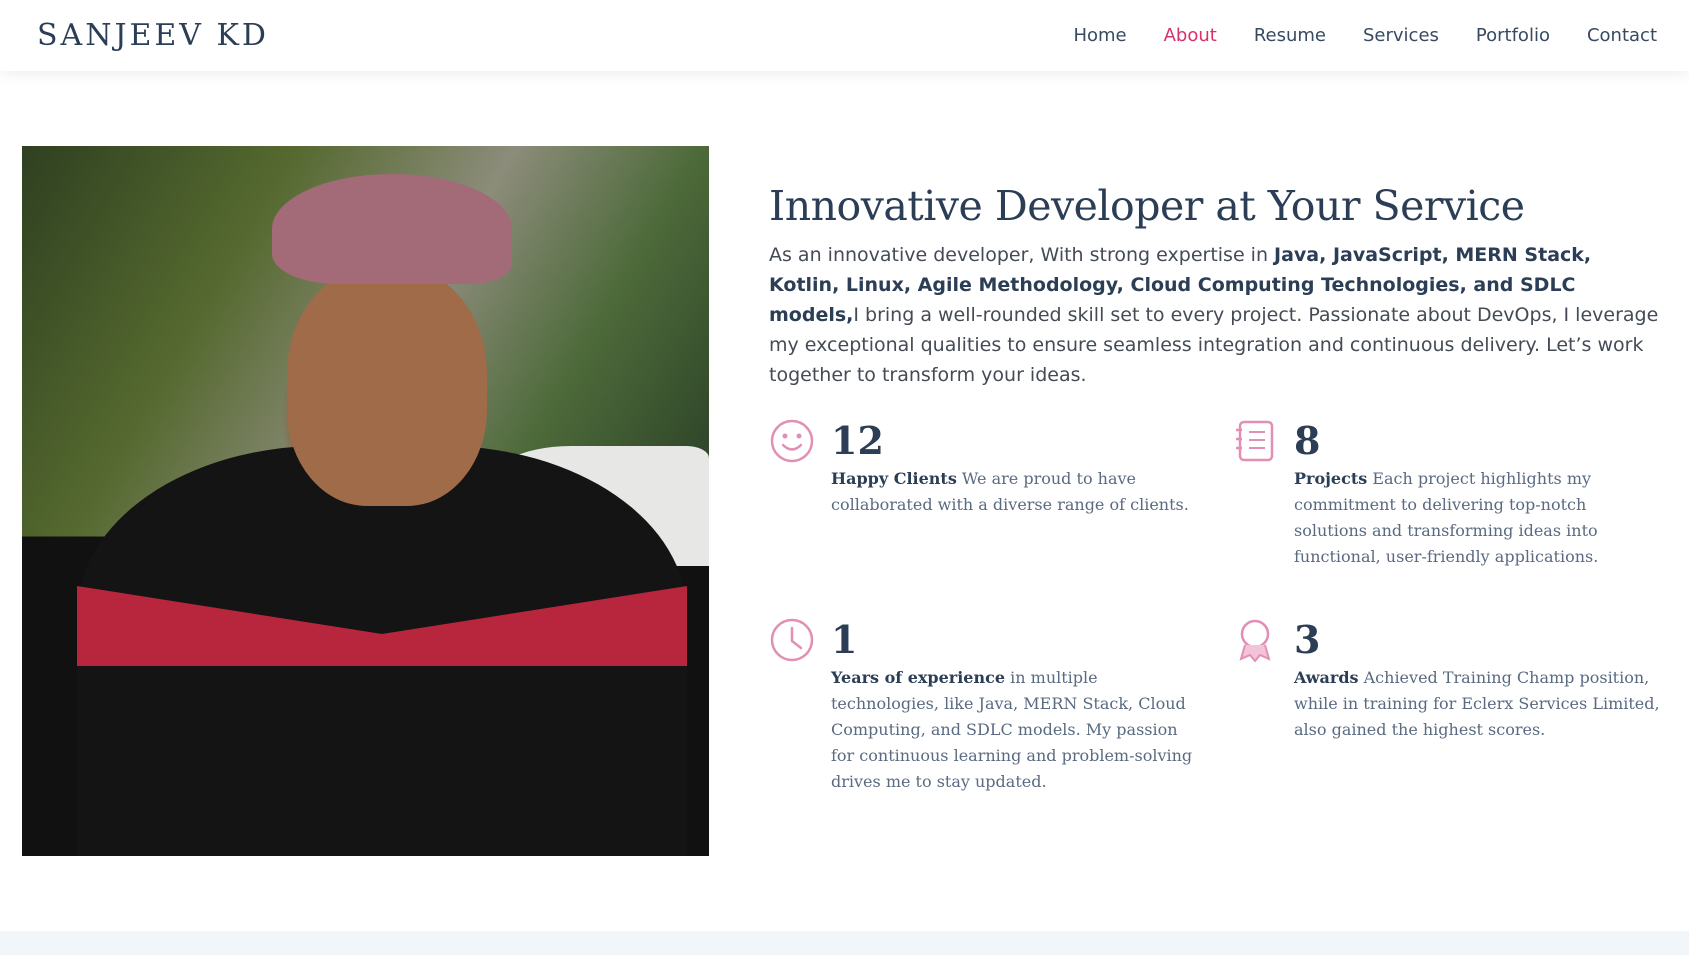 The width and height of the screenshot is (1689, 955). Describe the element at coordinates (387, 386) in the screenshot. I see `photo-face` at that location.